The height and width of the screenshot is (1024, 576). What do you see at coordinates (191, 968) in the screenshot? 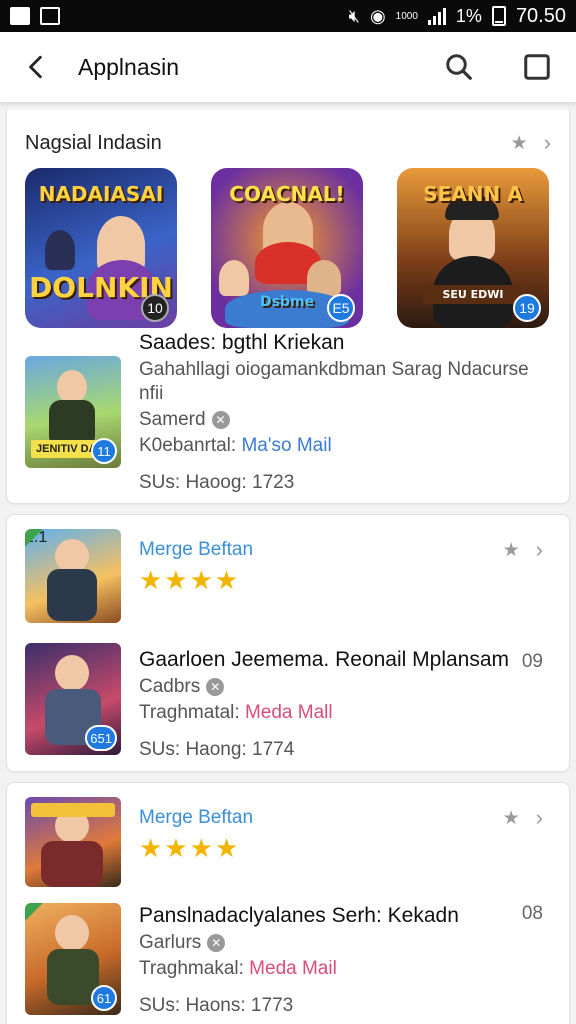
I see `developer-label: Traghmakal:` at bounding box center [191, 968].